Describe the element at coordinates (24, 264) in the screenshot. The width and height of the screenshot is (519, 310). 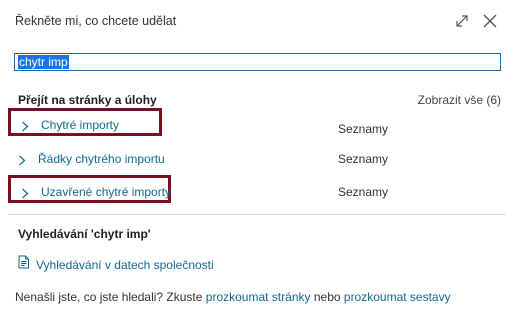
I see `document-search-icon` at that location.